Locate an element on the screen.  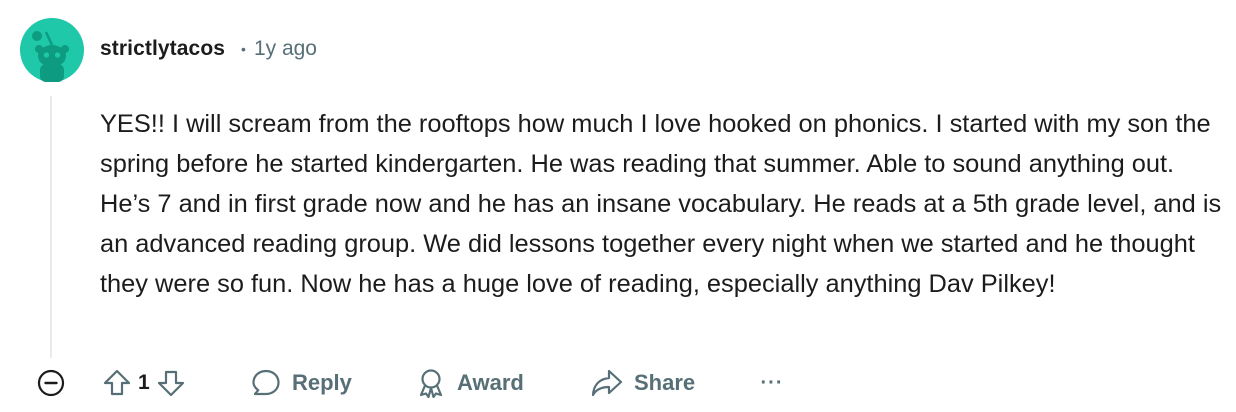
comment-timestamp: 1y ago is located at coordinates (285, 49).